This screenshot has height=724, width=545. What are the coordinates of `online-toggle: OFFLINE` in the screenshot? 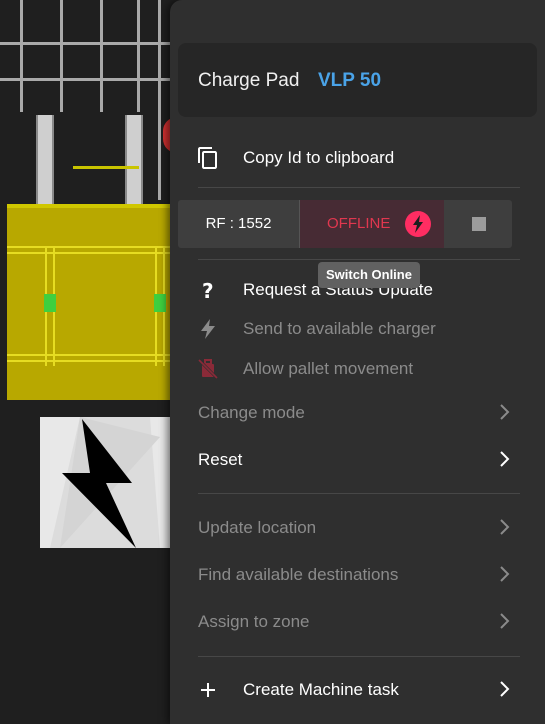 It's located at (372, 224).